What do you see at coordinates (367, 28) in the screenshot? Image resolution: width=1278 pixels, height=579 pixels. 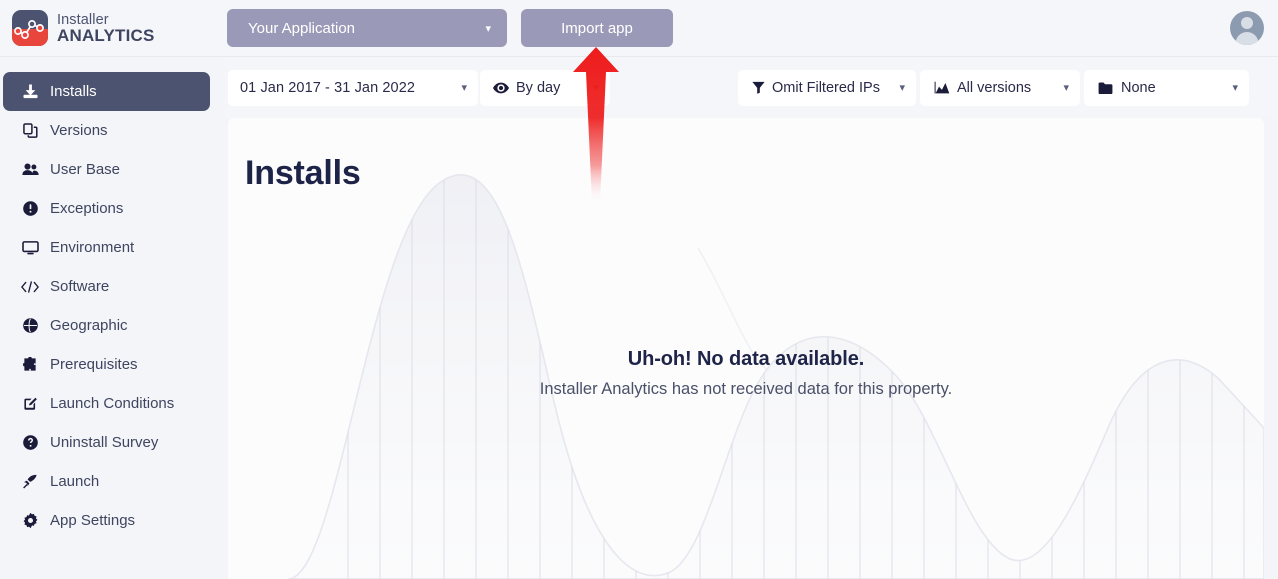 I see `application-selector-button: Your Application ▾` at bounding box center [367, 28].